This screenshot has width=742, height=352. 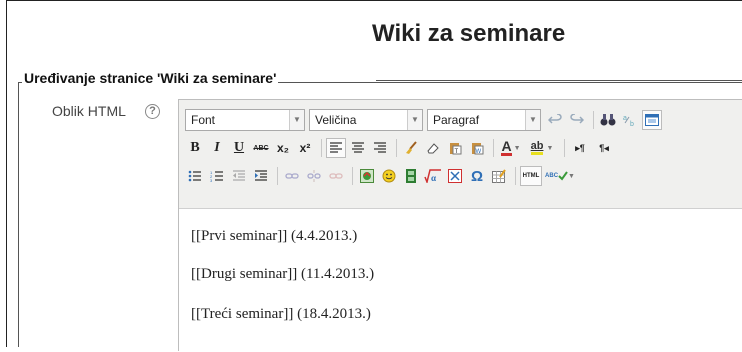 I want to click on paste-text-button: T, so click(x=455, y=148).